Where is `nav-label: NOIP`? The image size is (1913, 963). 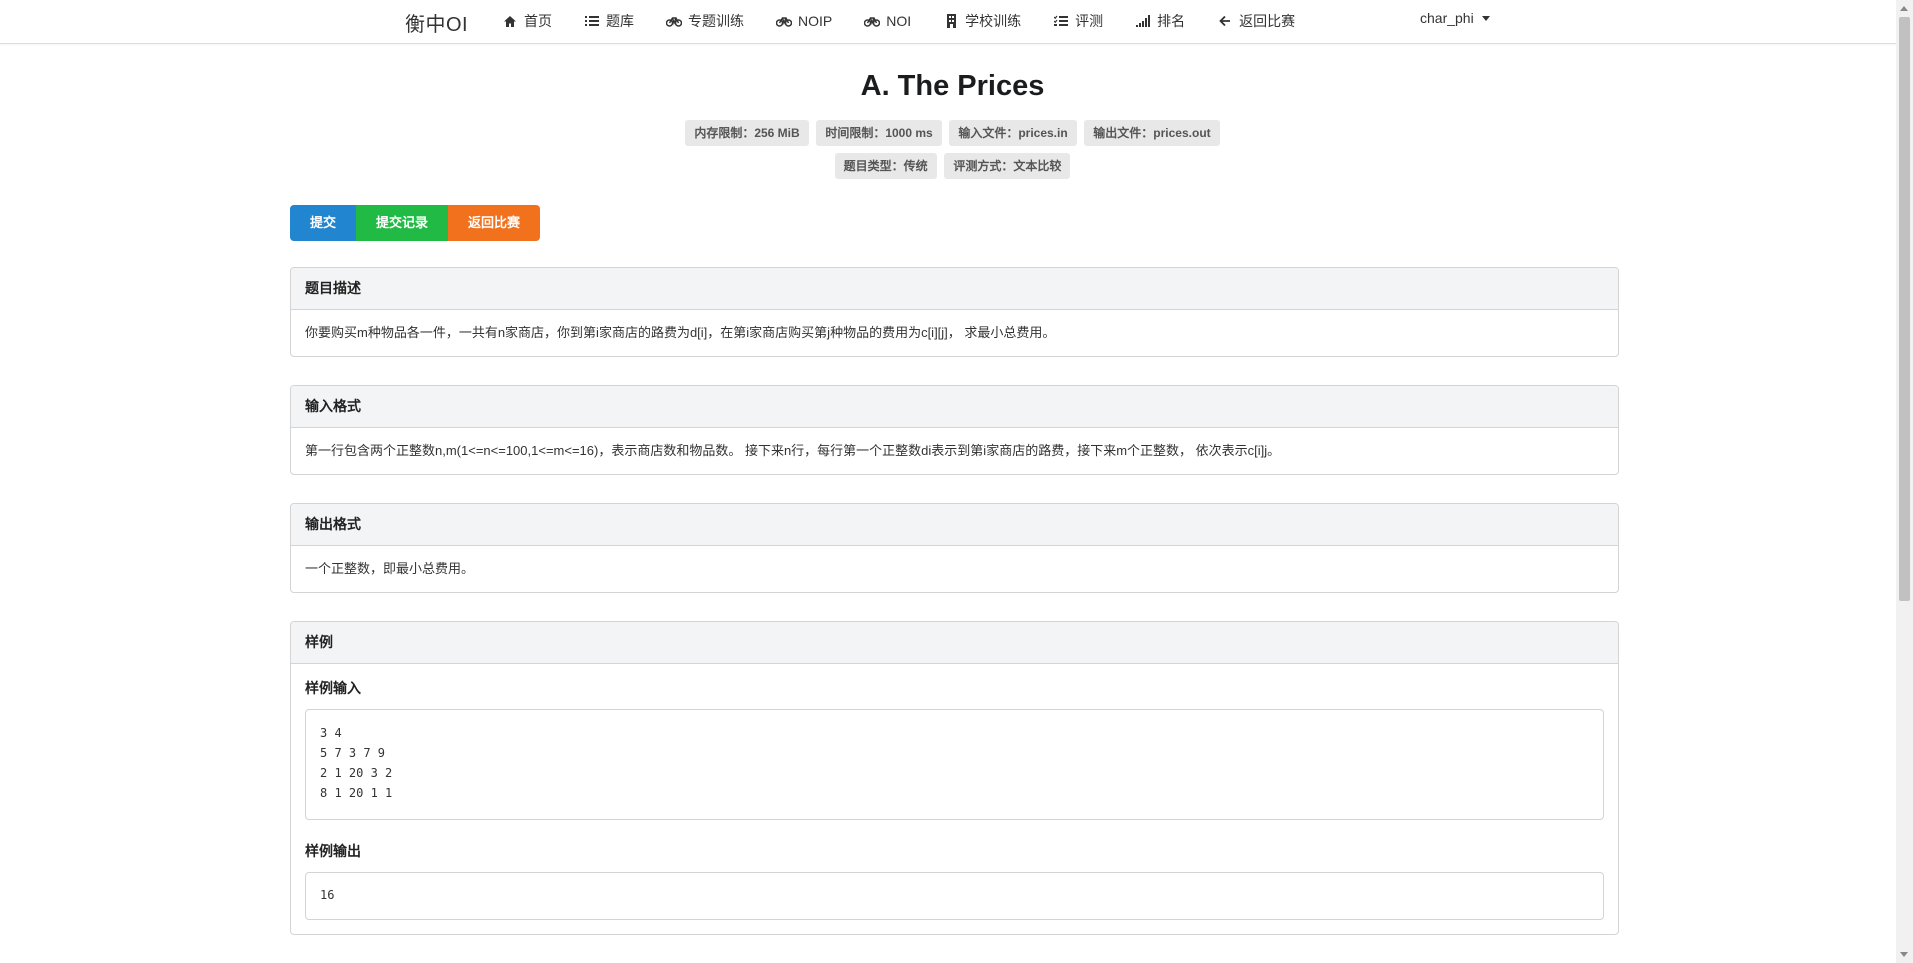 nav-label: NOIP is located at coordinates (815, 21).